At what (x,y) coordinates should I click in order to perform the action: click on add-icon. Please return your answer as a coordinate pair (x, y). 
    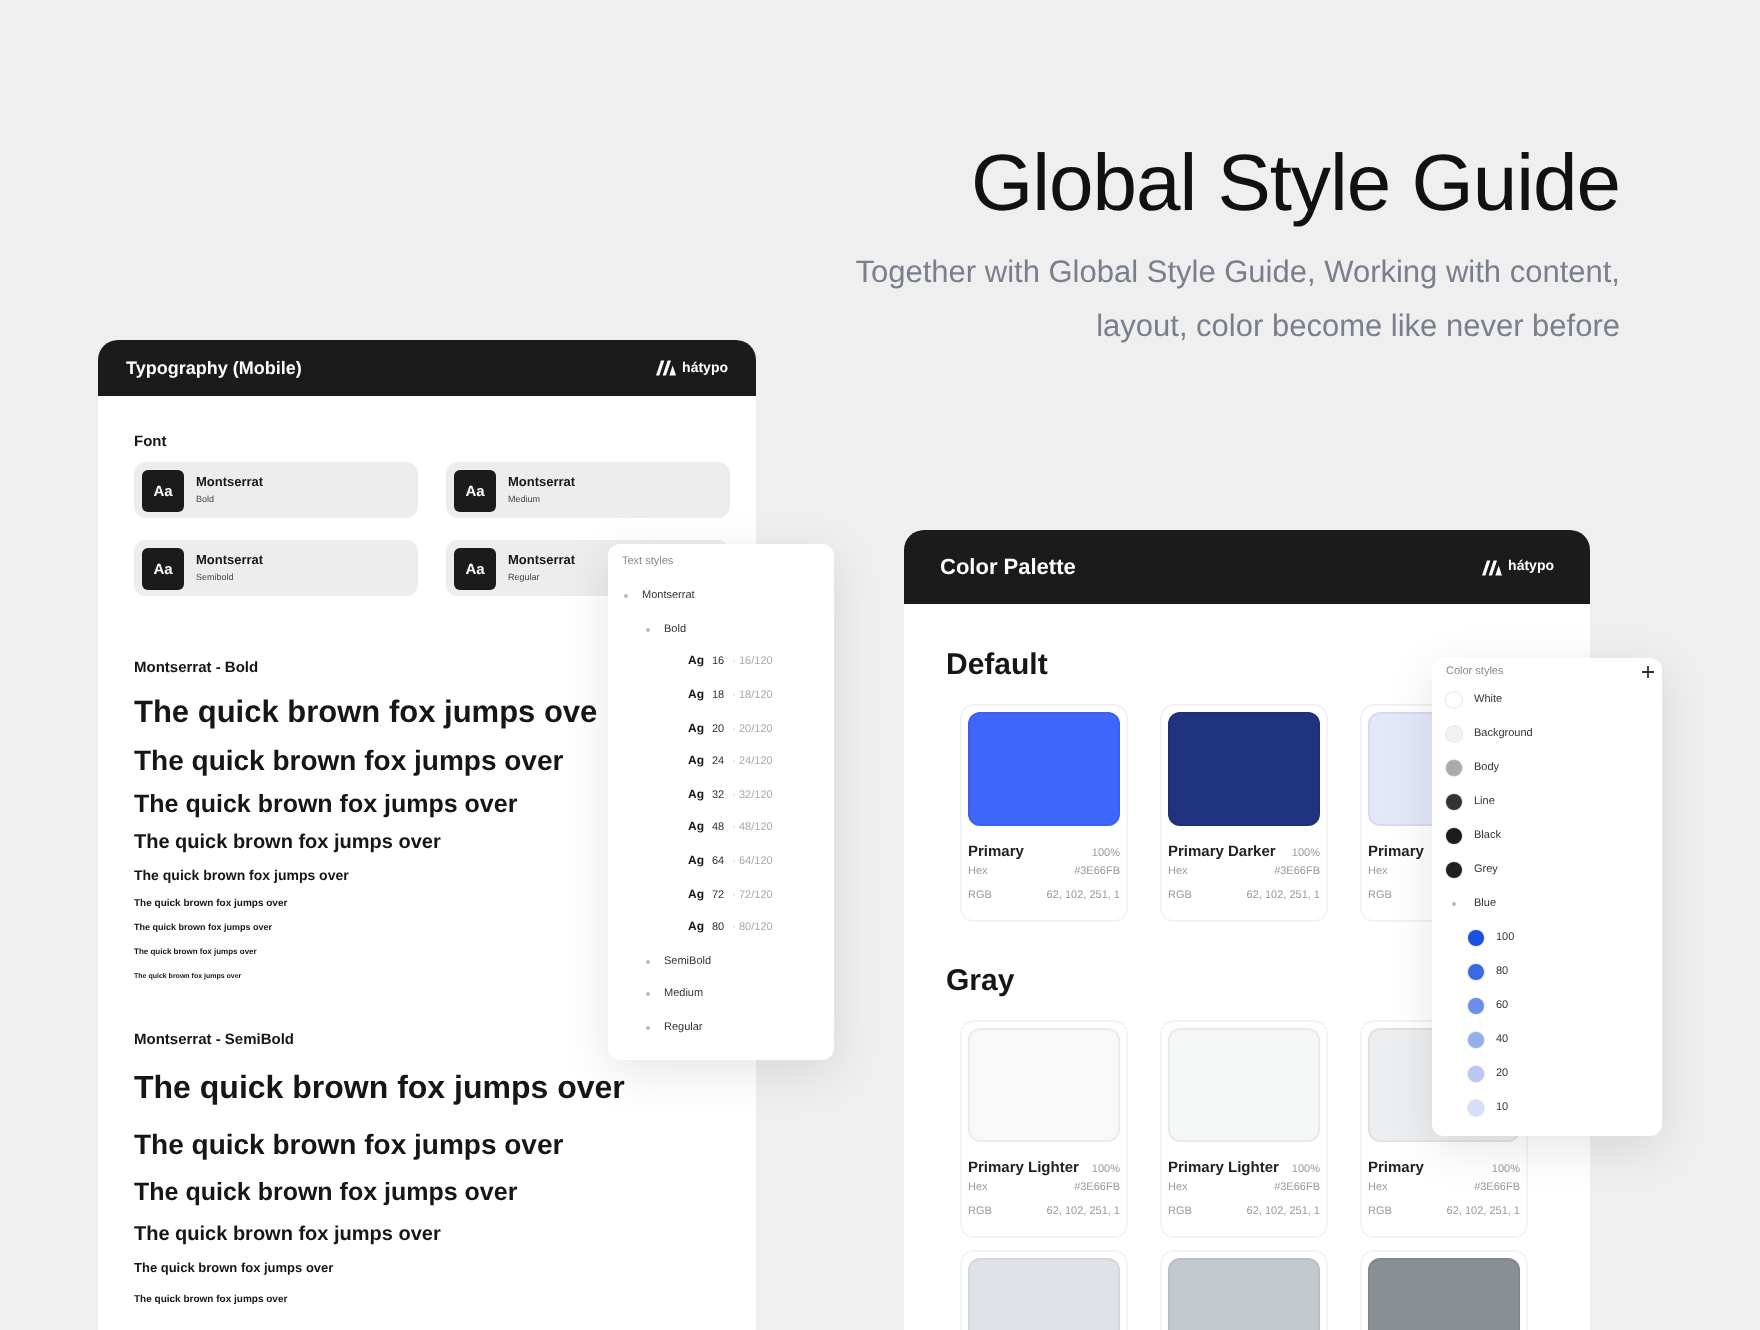
    Looking at the image, I should click on (1648, 672).